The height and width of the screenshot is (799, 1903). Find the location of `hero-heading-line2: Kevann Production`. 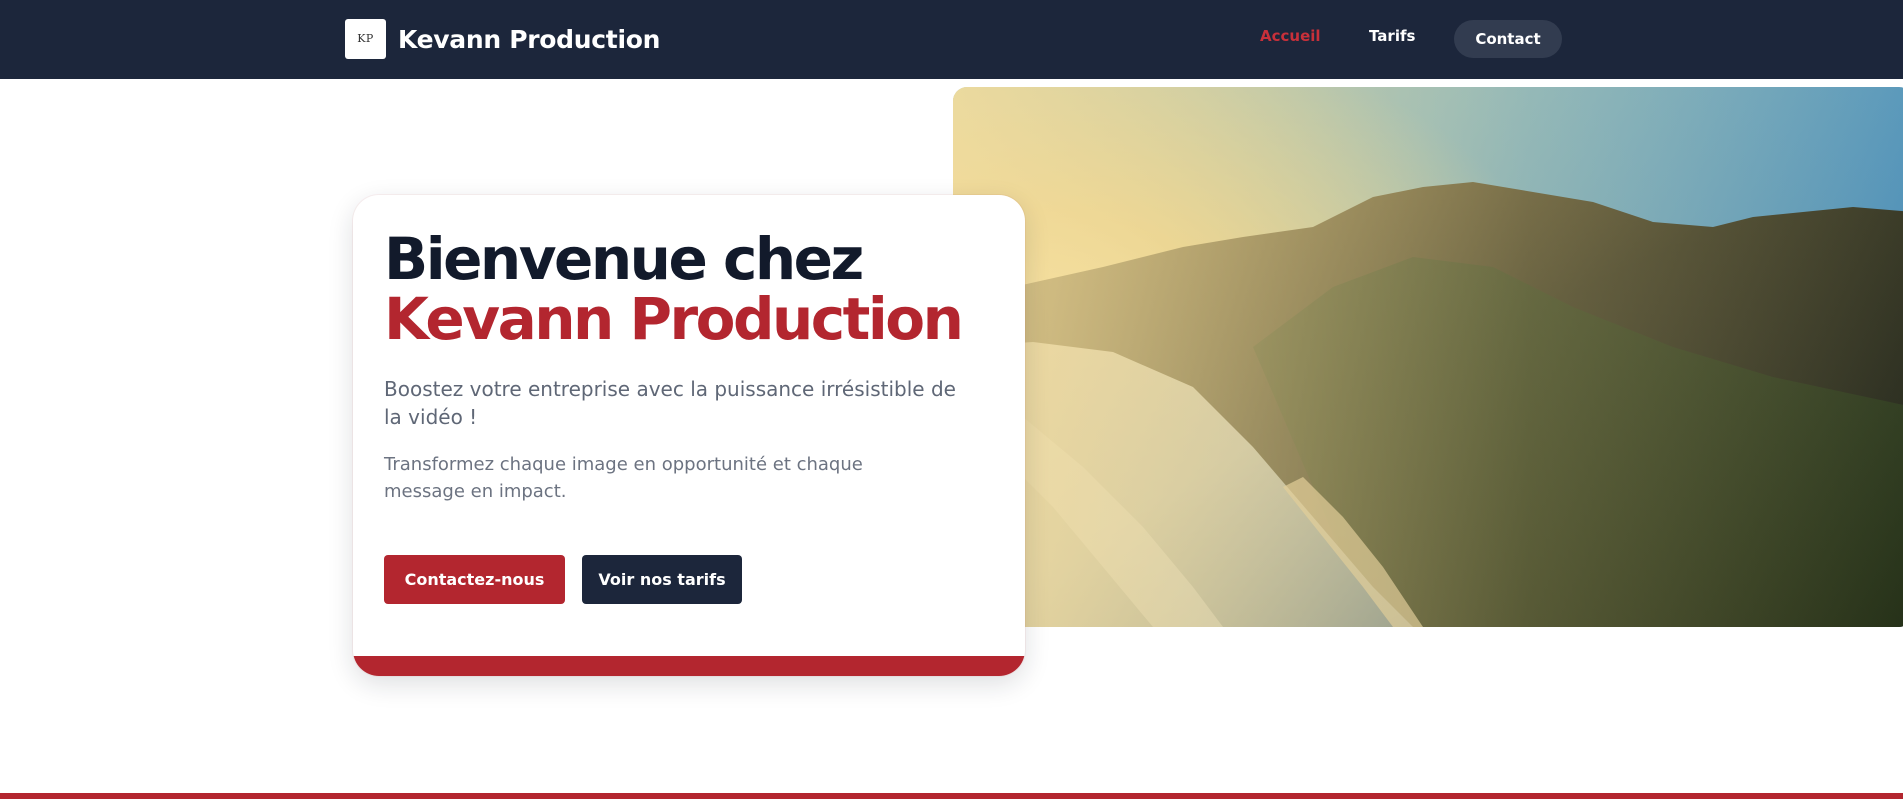

hero-heading-line2: Kevann Production is located at coordinates (674, 319).